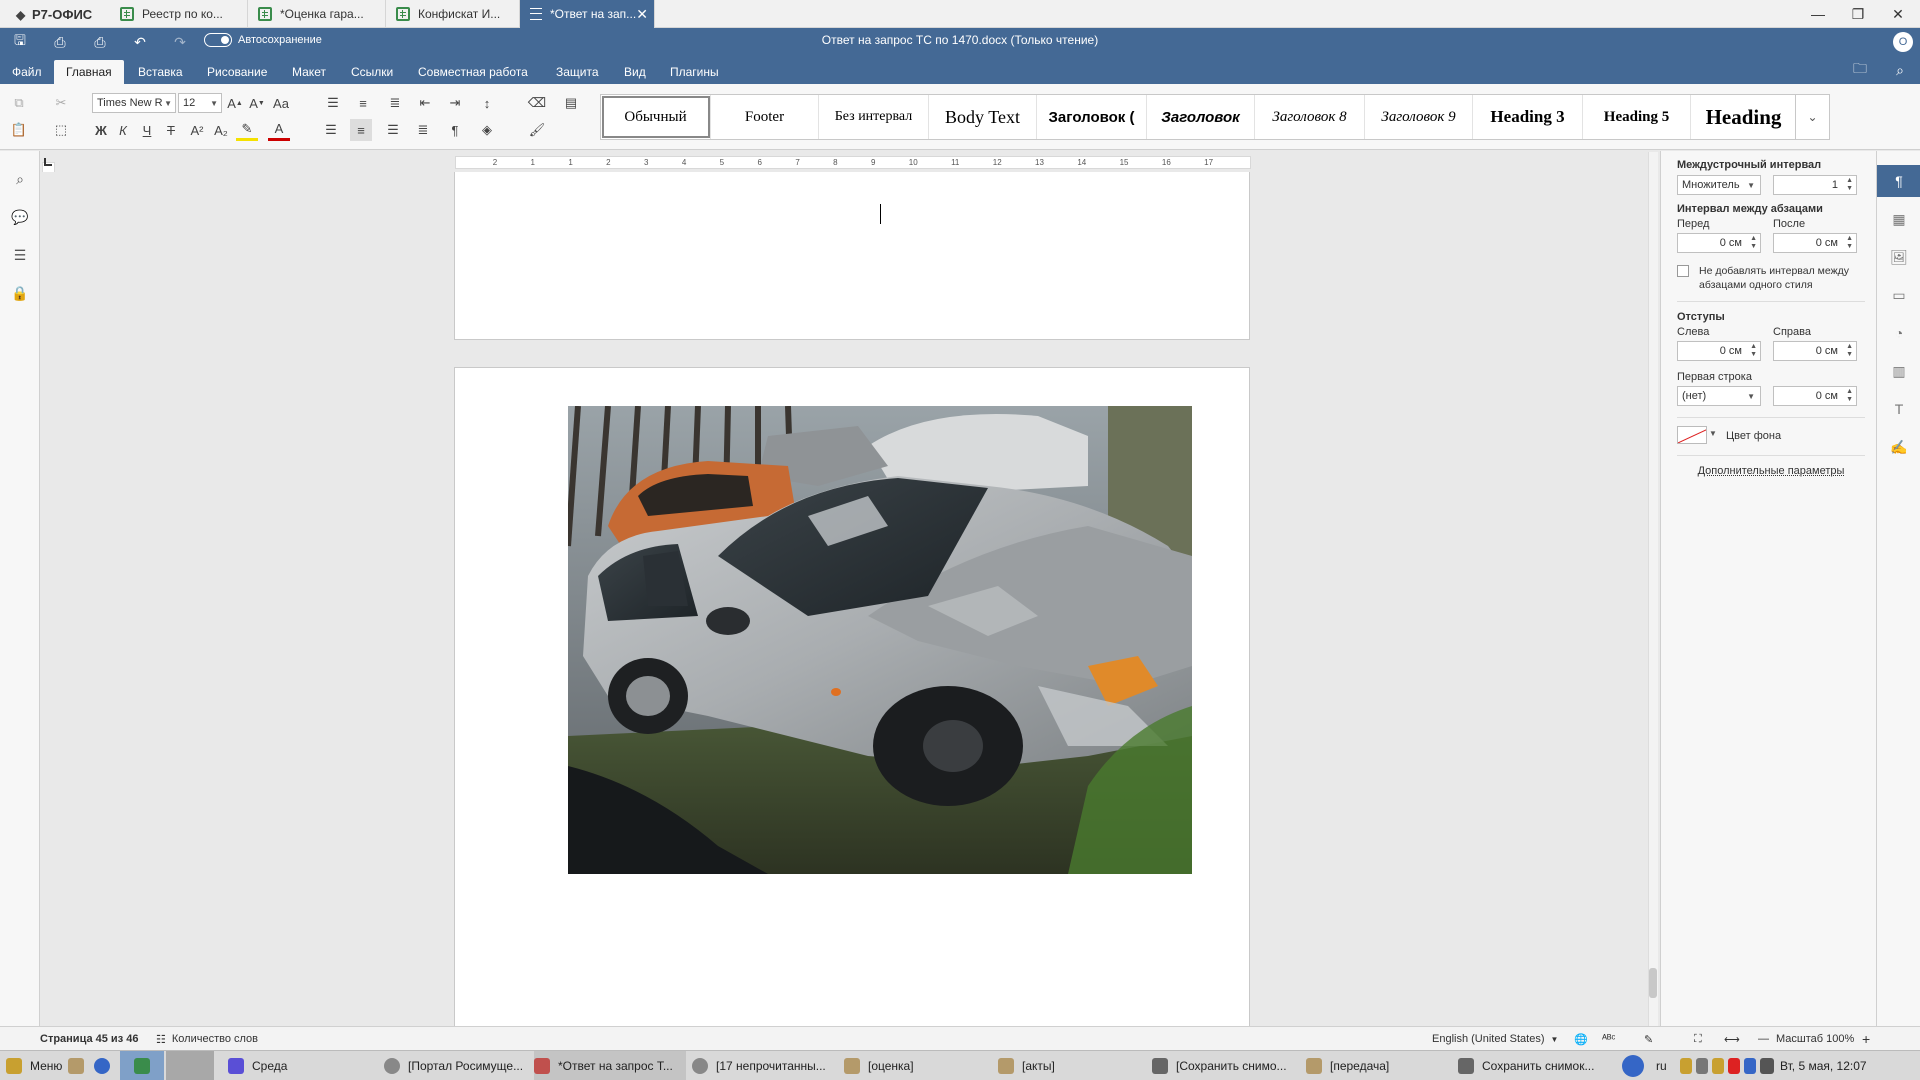 The height and width of the screenshot is (1080, 1920). Describe the element at coordinates (180, 42) in the screenshot. I see `redo-icon: ↷` at that location.